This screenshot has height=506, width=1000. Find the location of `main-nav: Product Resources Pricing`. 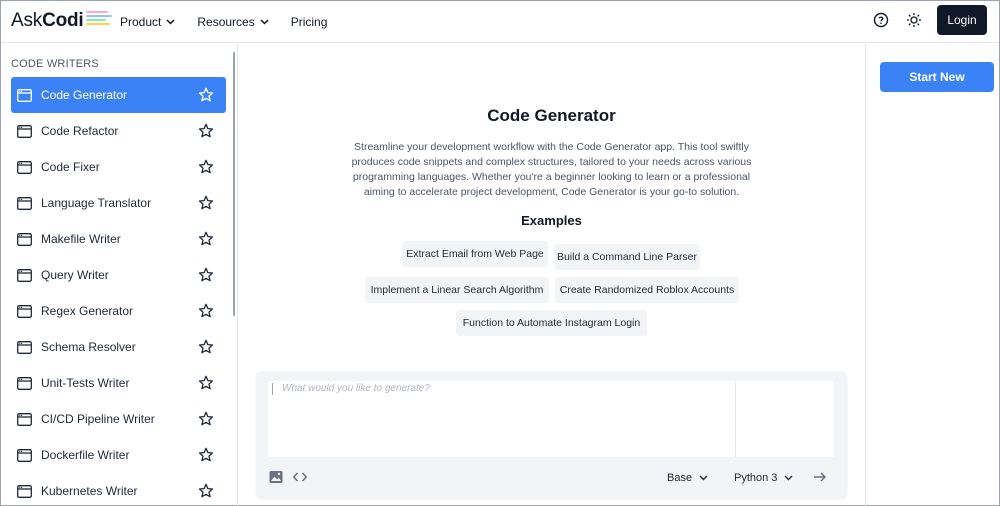

main-nav: Product Resources Pricing is located at coordinates (234, 22).